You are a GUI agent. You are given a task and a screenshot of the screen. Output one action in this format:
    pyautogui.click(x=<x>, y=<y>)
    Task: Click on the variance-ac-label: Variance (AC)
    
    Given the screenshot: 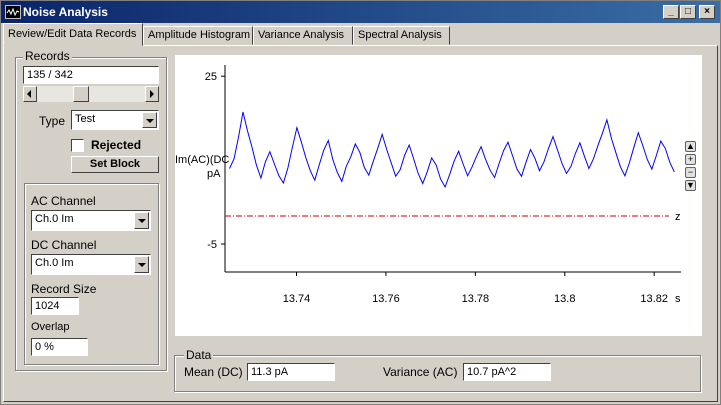 What is the action you would take?
    pyautogui.click(x=420, y=372)
    